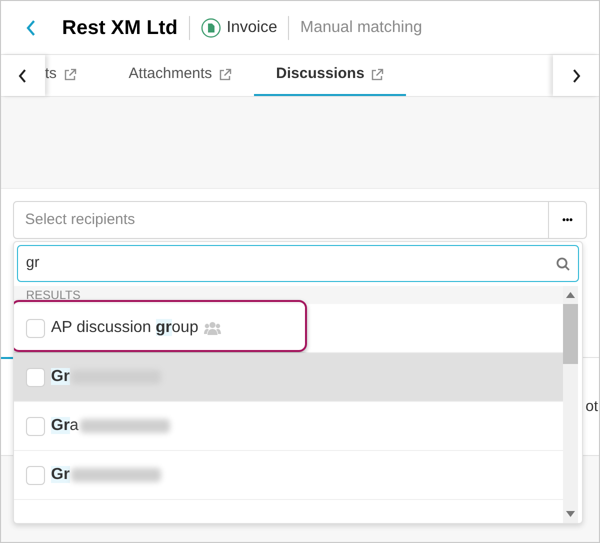 The image size is (600, 543). I want to click on search-field: gr, so click(298, 263).